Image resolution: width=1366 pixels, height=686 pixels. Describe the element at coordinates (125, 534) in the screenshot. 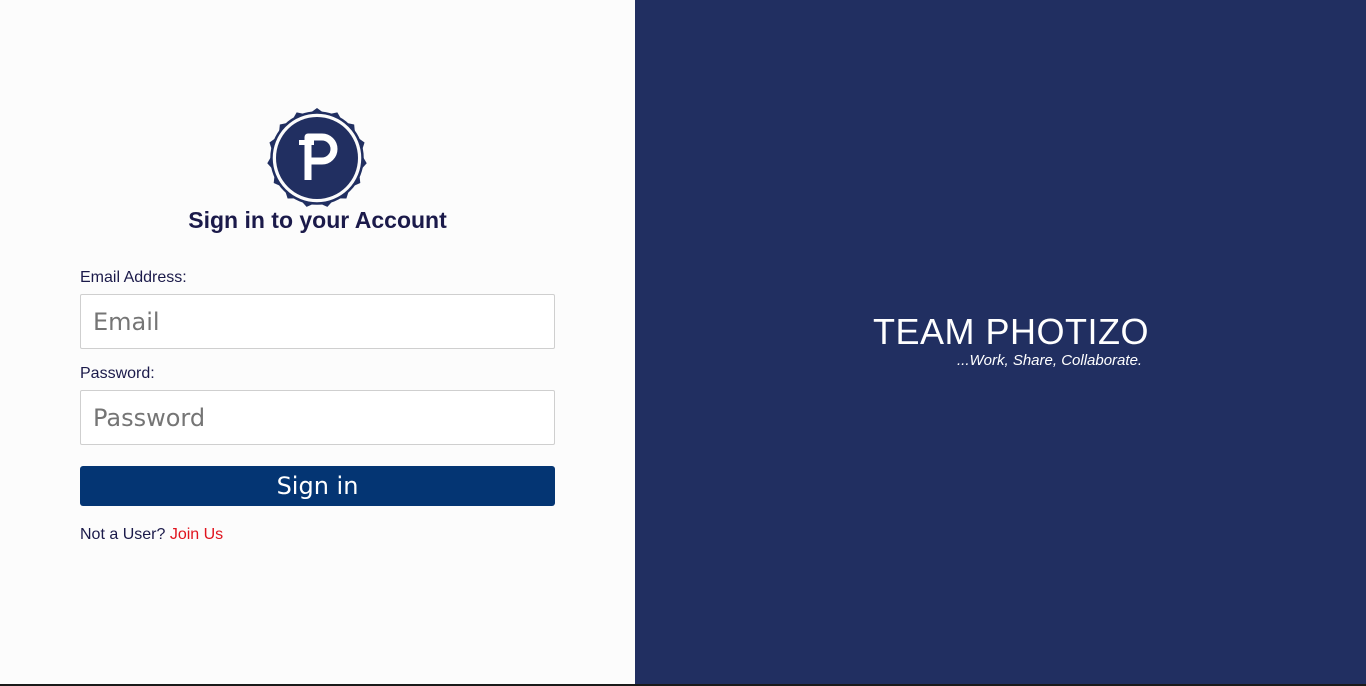

I see `not-user-text: Not a User?` at that location.